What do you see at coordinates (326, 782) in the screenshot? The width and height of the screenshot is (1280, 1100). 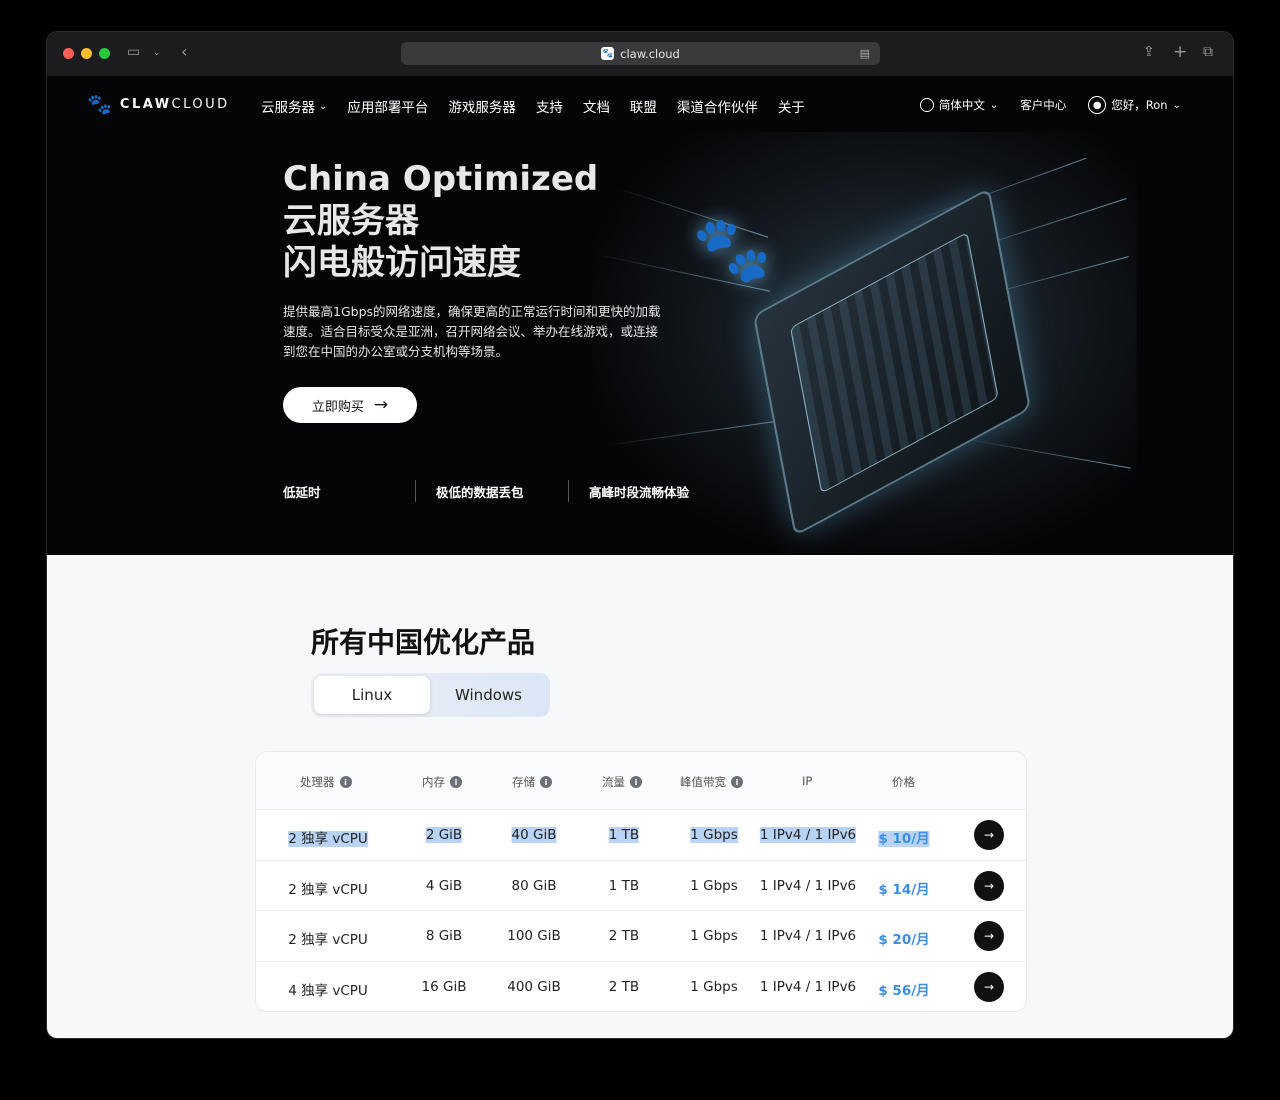 I see `column-header-cpu: 处理器 i` at bounding box center [326, 782].